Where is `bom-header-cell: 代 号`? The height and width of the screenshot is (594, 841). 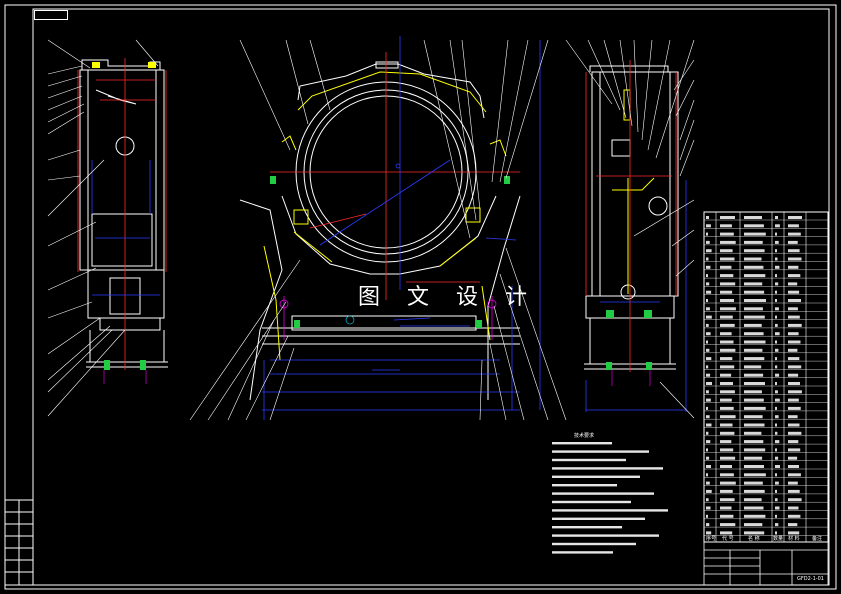
bom-header-cell: 代 号 is located at coordinates (728, 539).